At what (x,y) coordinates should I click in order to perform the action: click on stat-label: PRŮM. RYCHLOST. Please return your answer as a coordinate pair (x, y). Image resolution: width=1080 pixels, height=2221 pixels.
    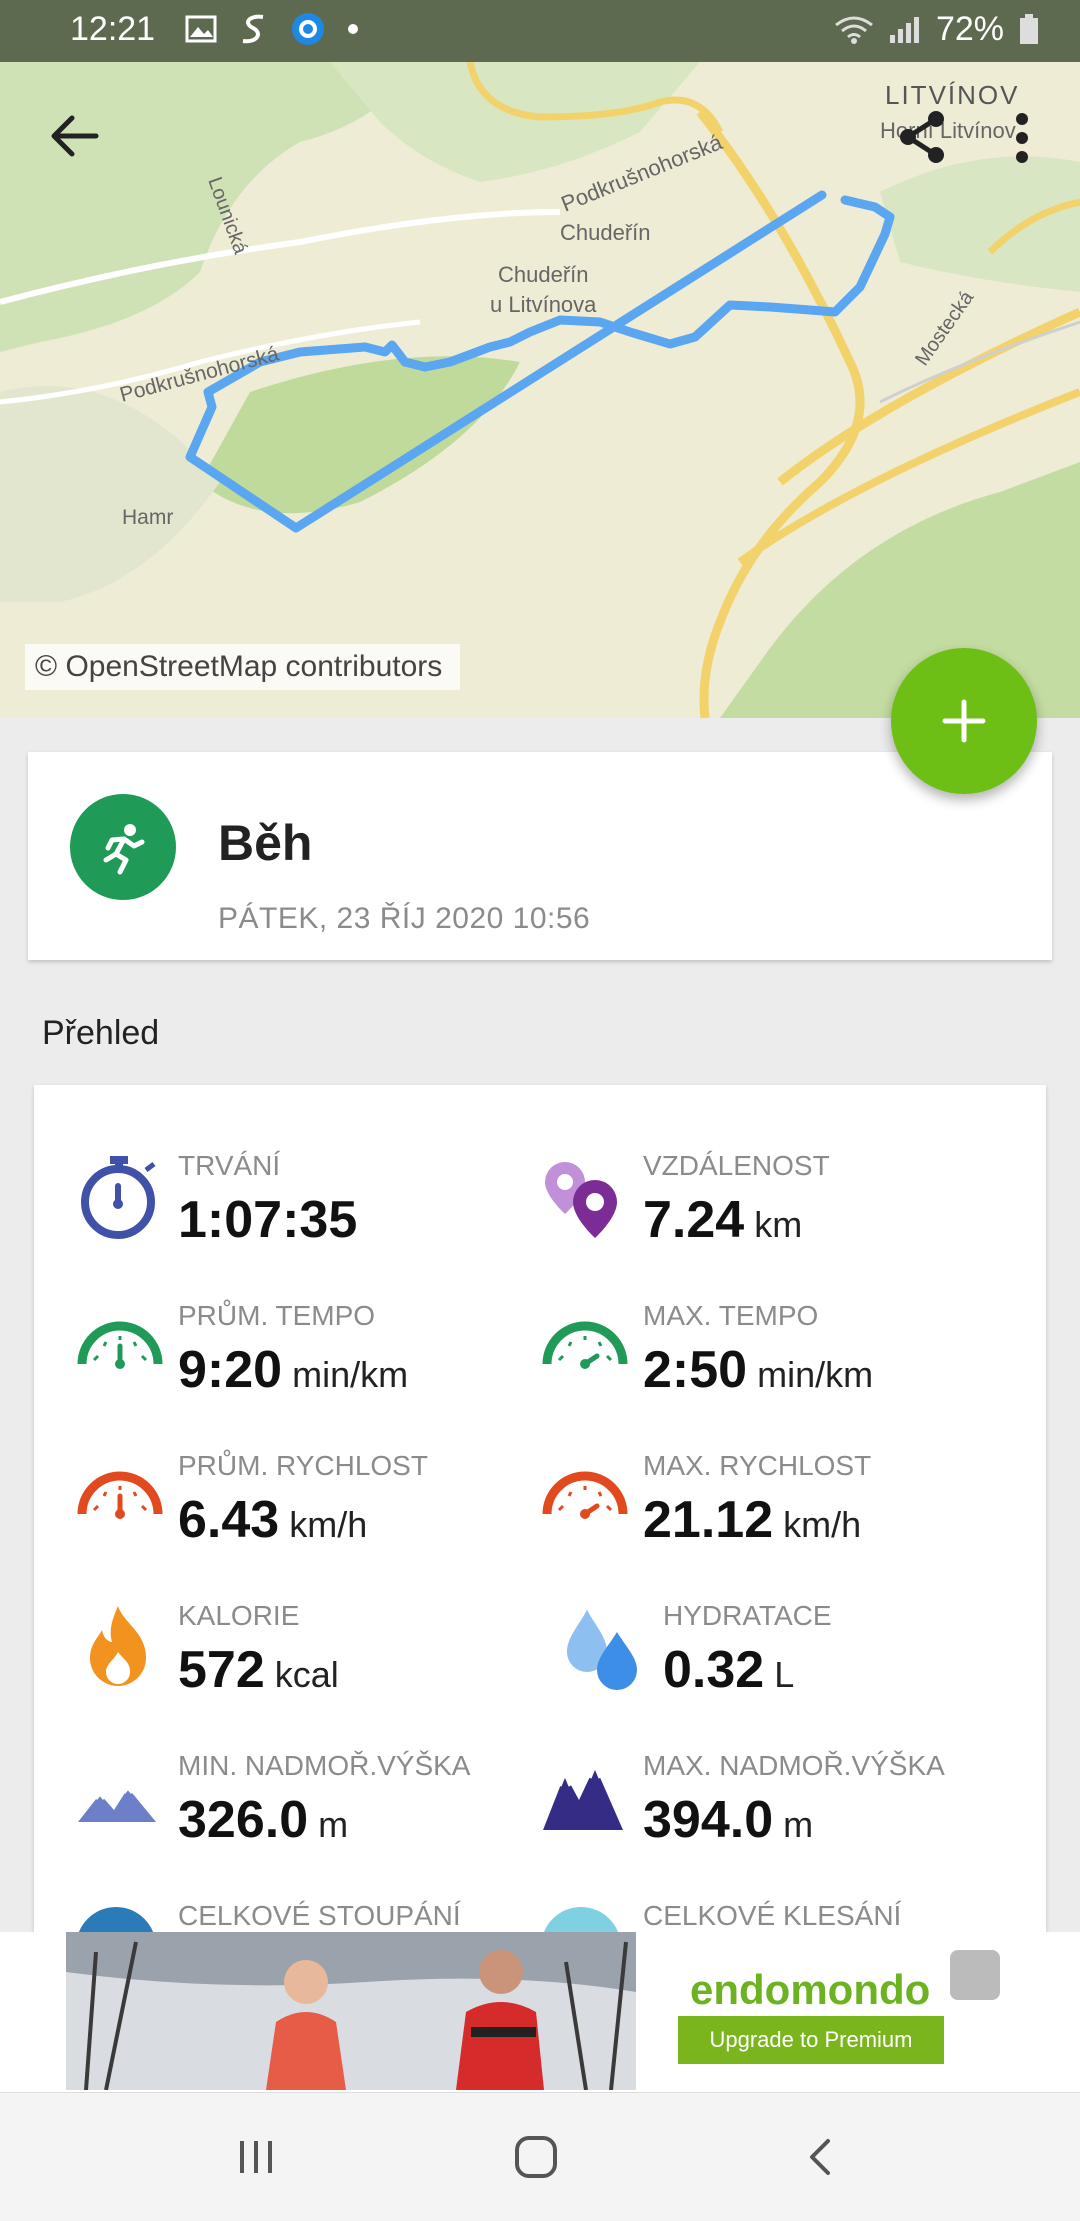
    Looking at the image, I should click on (303, 1465).